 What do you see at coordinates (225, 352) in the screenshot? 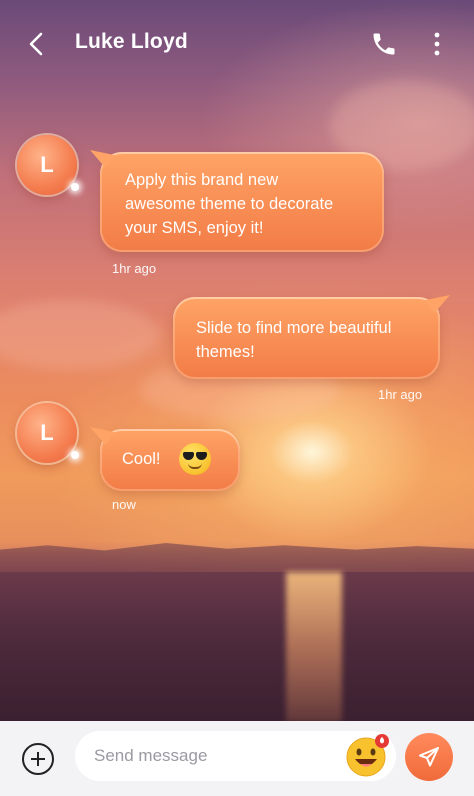
I see `message-line: themes!` at bounding box center [225, 352].